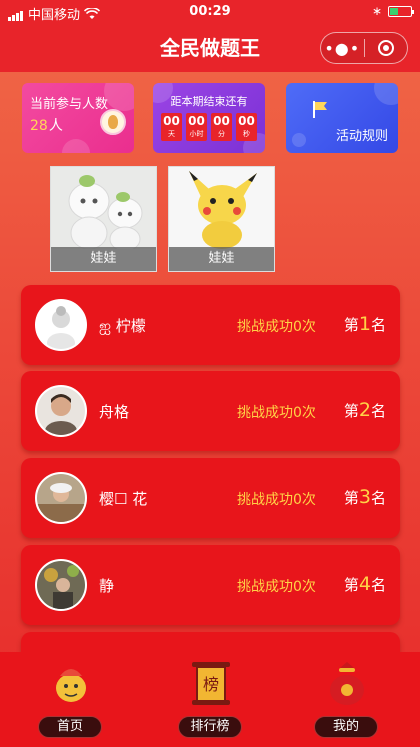 The height and width of the screenshot is (747, 420). Describe the element at coordinates (209, 101) in the screenshot. I see `countdown-label: 距本期结束还有` at that location.